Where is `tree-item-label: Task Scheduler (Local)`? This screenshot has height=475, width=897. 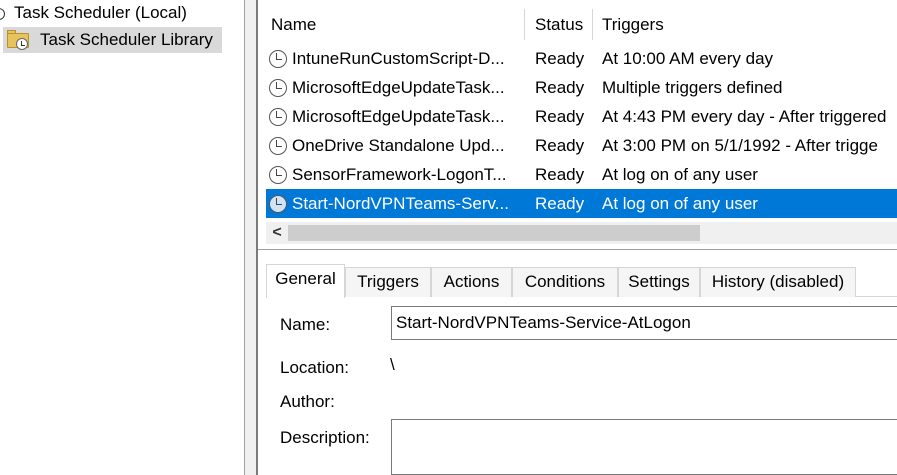 tree-item-label: Task Scheduler (Local) is located at coordinates (100, 12).